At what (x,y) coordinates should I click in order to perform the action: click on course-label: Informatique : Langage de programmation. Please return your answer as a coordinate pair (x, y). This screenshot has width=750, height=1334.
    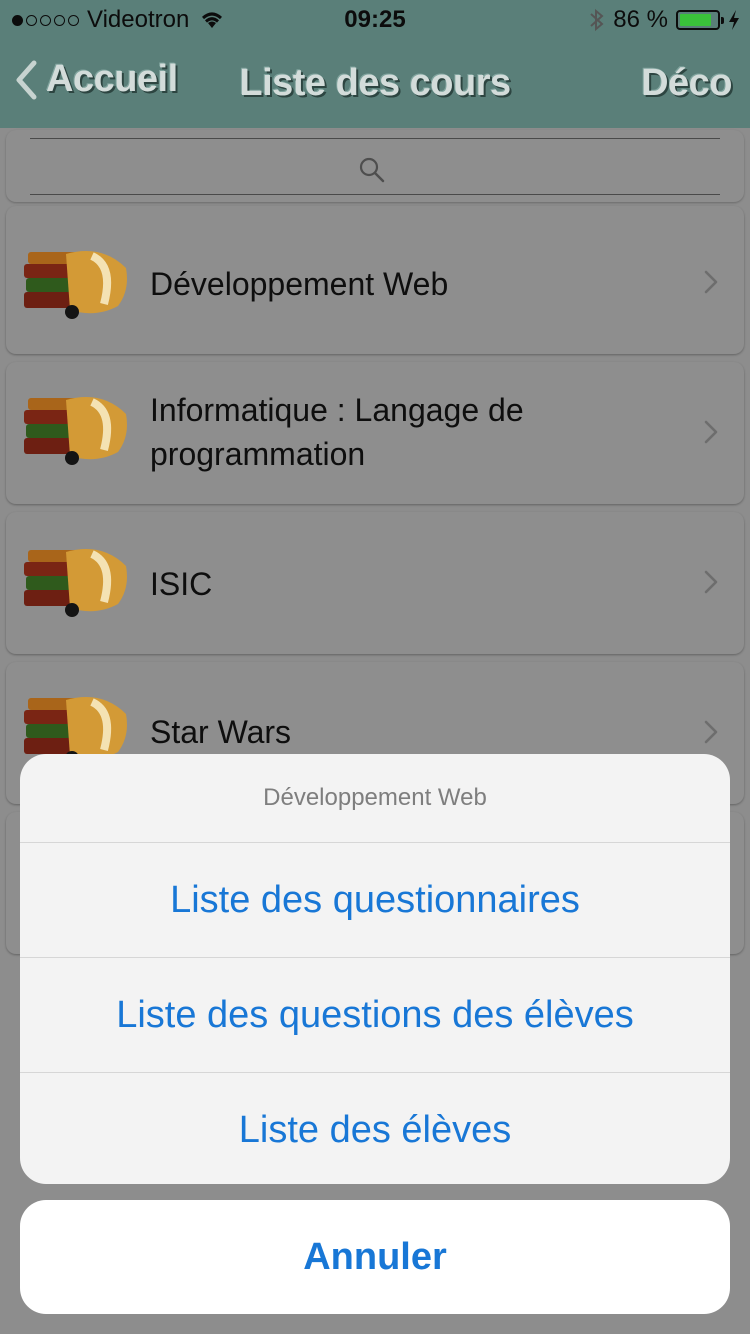
    Looking at the image, I should click on (337, 432).